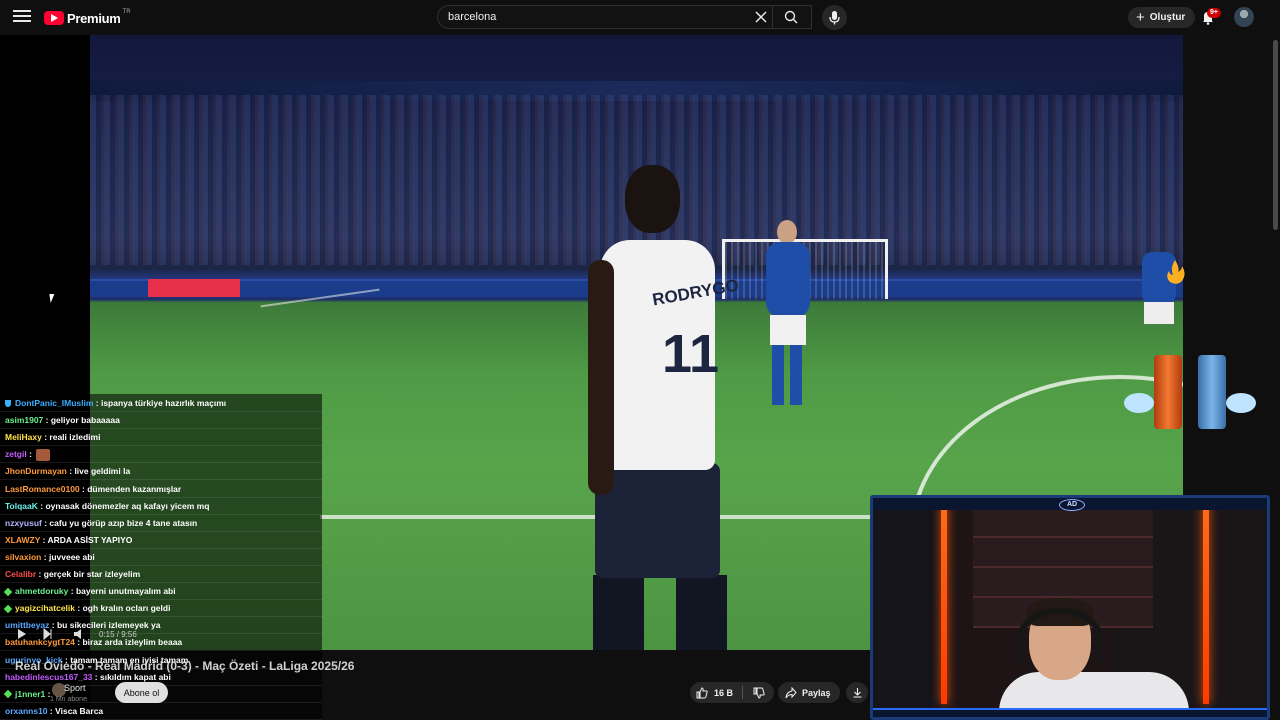 This screenshot has width=1280, height=720. What do you see at coordinates (90, 539) in the screenshot?
I see `chat-text: ARDA ASİST YAPIYO` at bounding box center [90, 539].